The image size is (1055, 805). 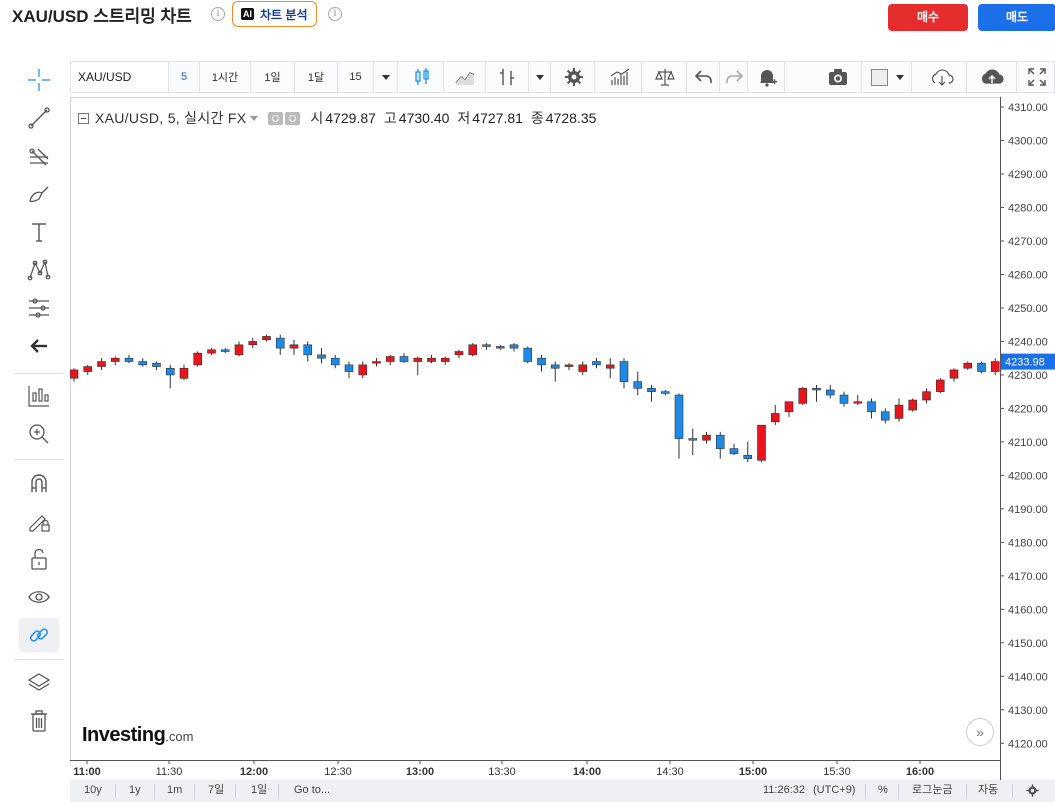 What do you see at coordinates (174, 791) in the screenshot?
I see `range-1m-button: 1m` at bounding box center [174, 791].